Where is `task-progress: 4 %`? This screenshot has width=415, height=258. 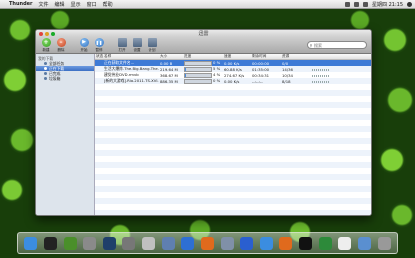 task-progress: 4 % is located at coordinates (203, 75).